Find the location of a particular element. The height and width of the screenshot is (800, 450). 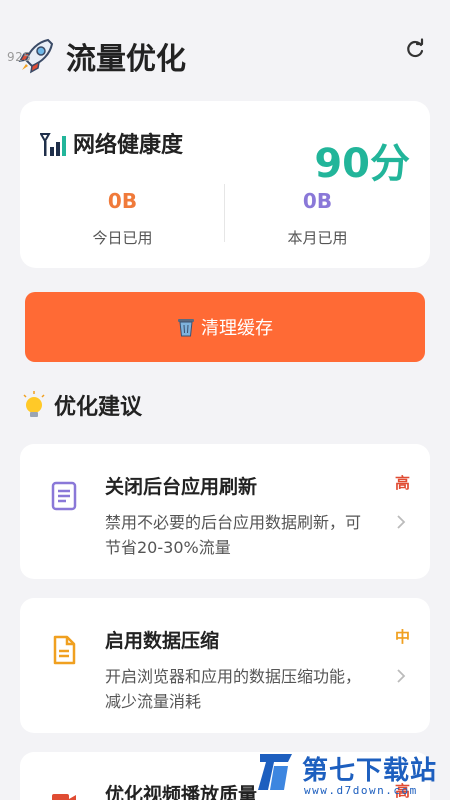

suggestion-description: 禁用不必要的后台应用数据刷新，可节省20-30%流量 is located at coordinates (233, 535).